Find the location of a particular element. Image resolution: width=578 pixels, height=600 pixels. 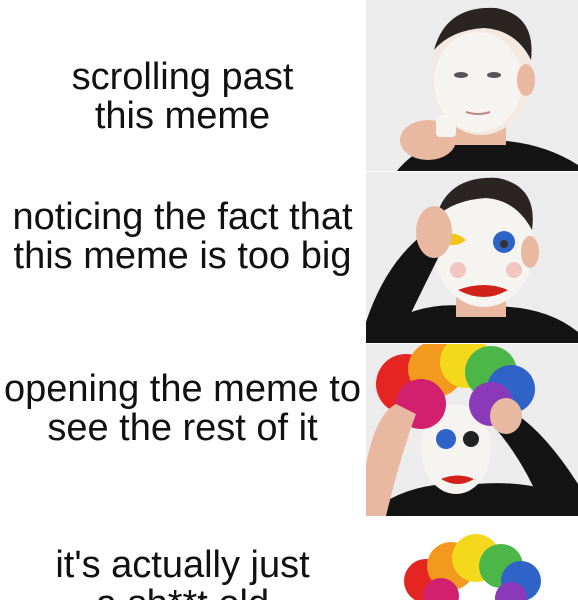

panel-3-caption: opening the meme to see the rest of it is located at coordinates (182, 408).